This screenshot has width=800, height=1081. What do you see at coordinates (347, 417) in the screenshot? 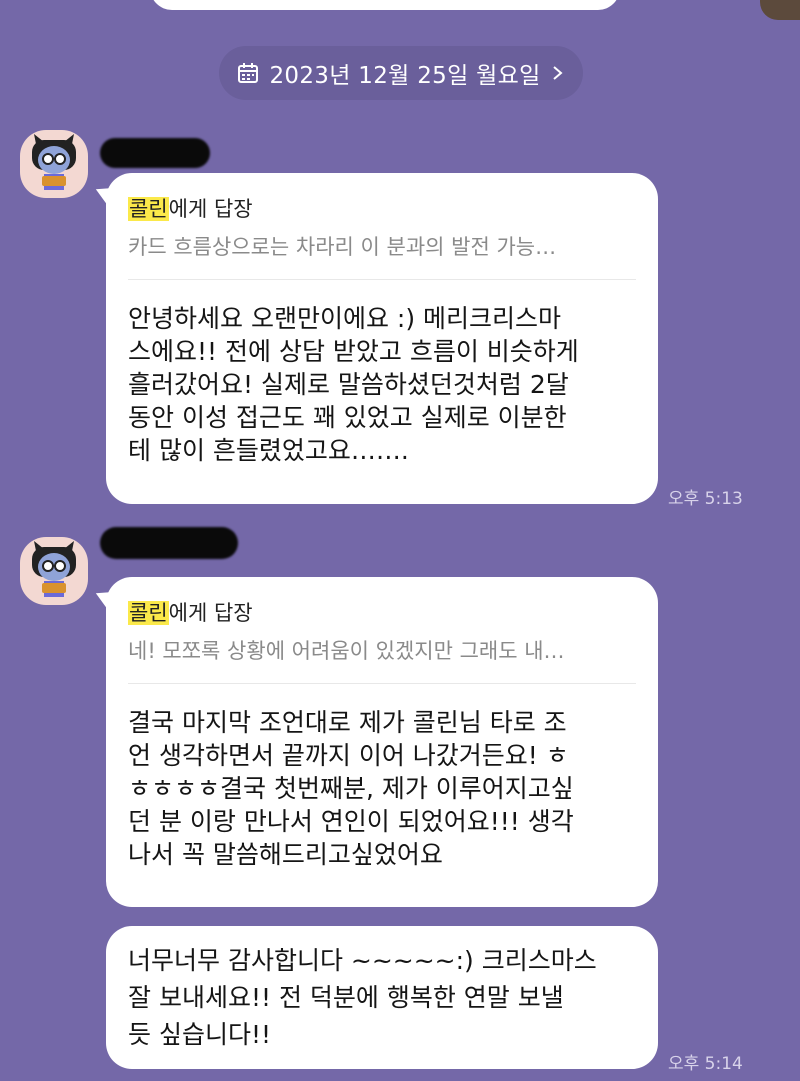
I see `message-line: 동안 이성 접근도 꽤 있었고 실제로 이분한` at bounding box center [347, 417].